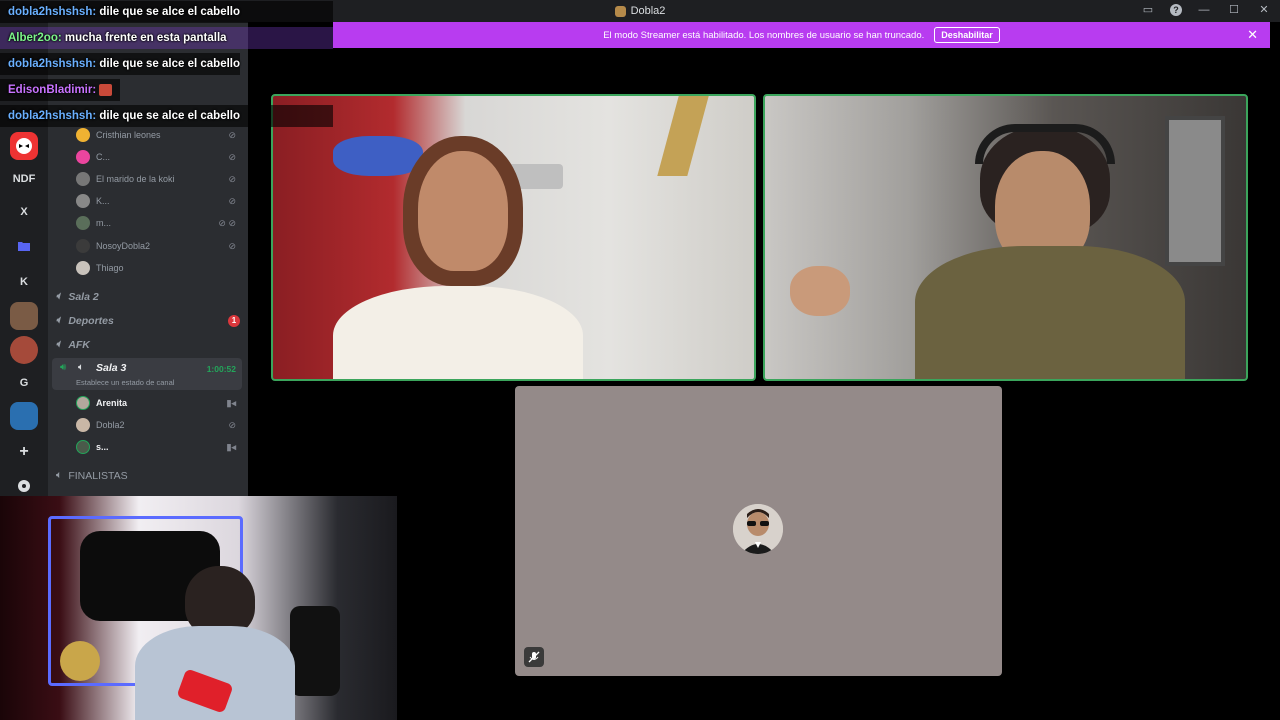 Image resolution: width=1280 pixels, height=720 pixels. Describe the element at coordinates (79, 344) in the screenshot. I see `channel-name: AFK` at that location.